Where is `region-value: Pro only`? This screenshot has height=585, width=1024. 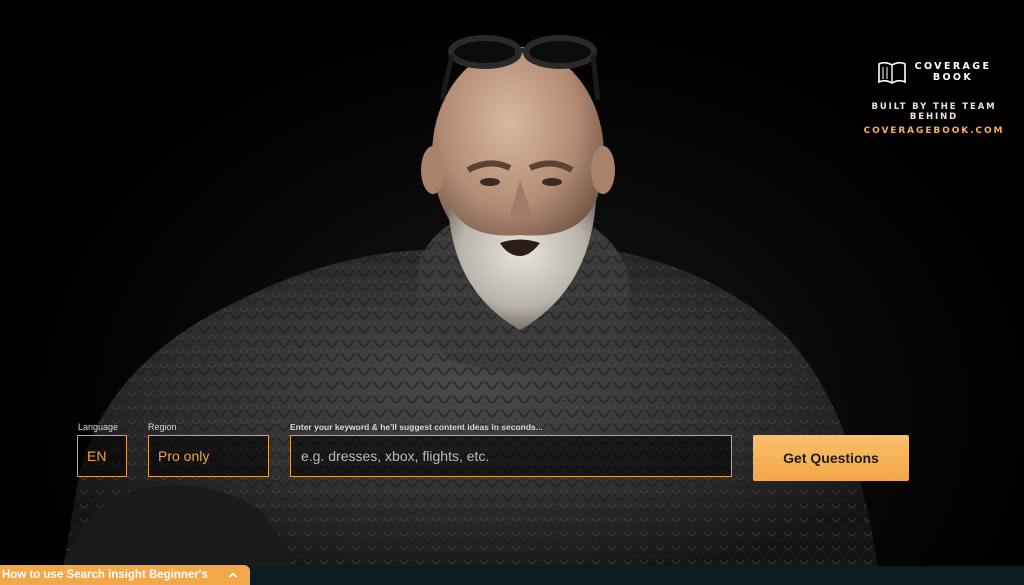 region-value: Pro only is located at coordinates (184, 456).